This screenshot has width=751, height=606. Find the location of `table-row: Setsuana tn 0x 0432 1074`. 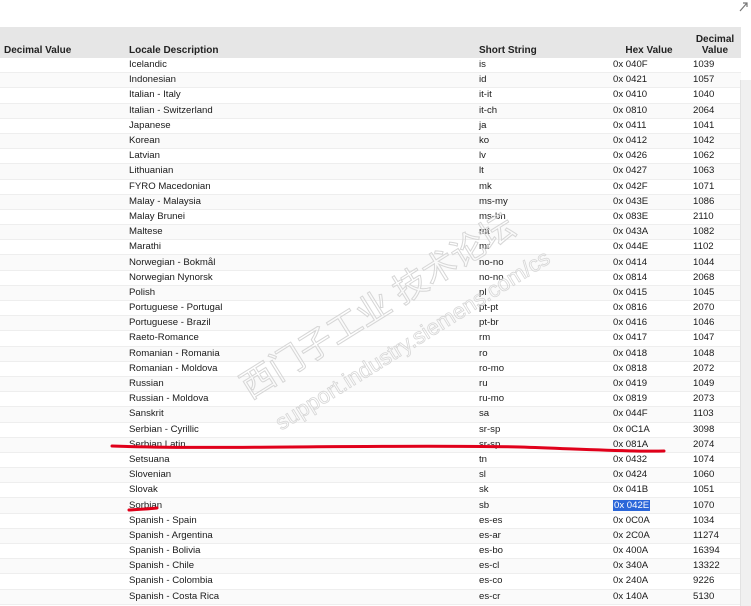

table-row: Setsuana tn 0x 0432 1074 is located at coordinates (370, 460).